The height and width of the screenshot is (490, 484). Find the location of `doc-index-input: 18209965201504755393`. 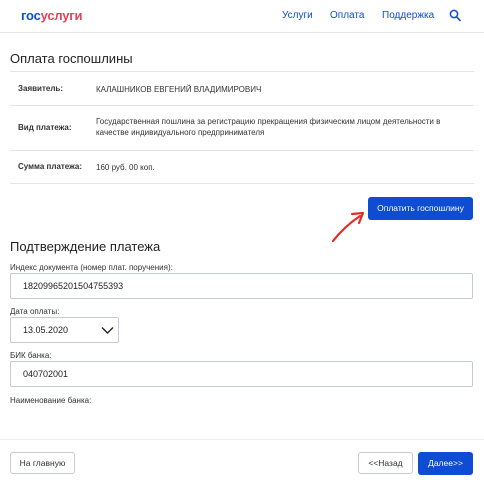

doc-index-input: 18209965201504755393 is located at coordinates (241, 286).